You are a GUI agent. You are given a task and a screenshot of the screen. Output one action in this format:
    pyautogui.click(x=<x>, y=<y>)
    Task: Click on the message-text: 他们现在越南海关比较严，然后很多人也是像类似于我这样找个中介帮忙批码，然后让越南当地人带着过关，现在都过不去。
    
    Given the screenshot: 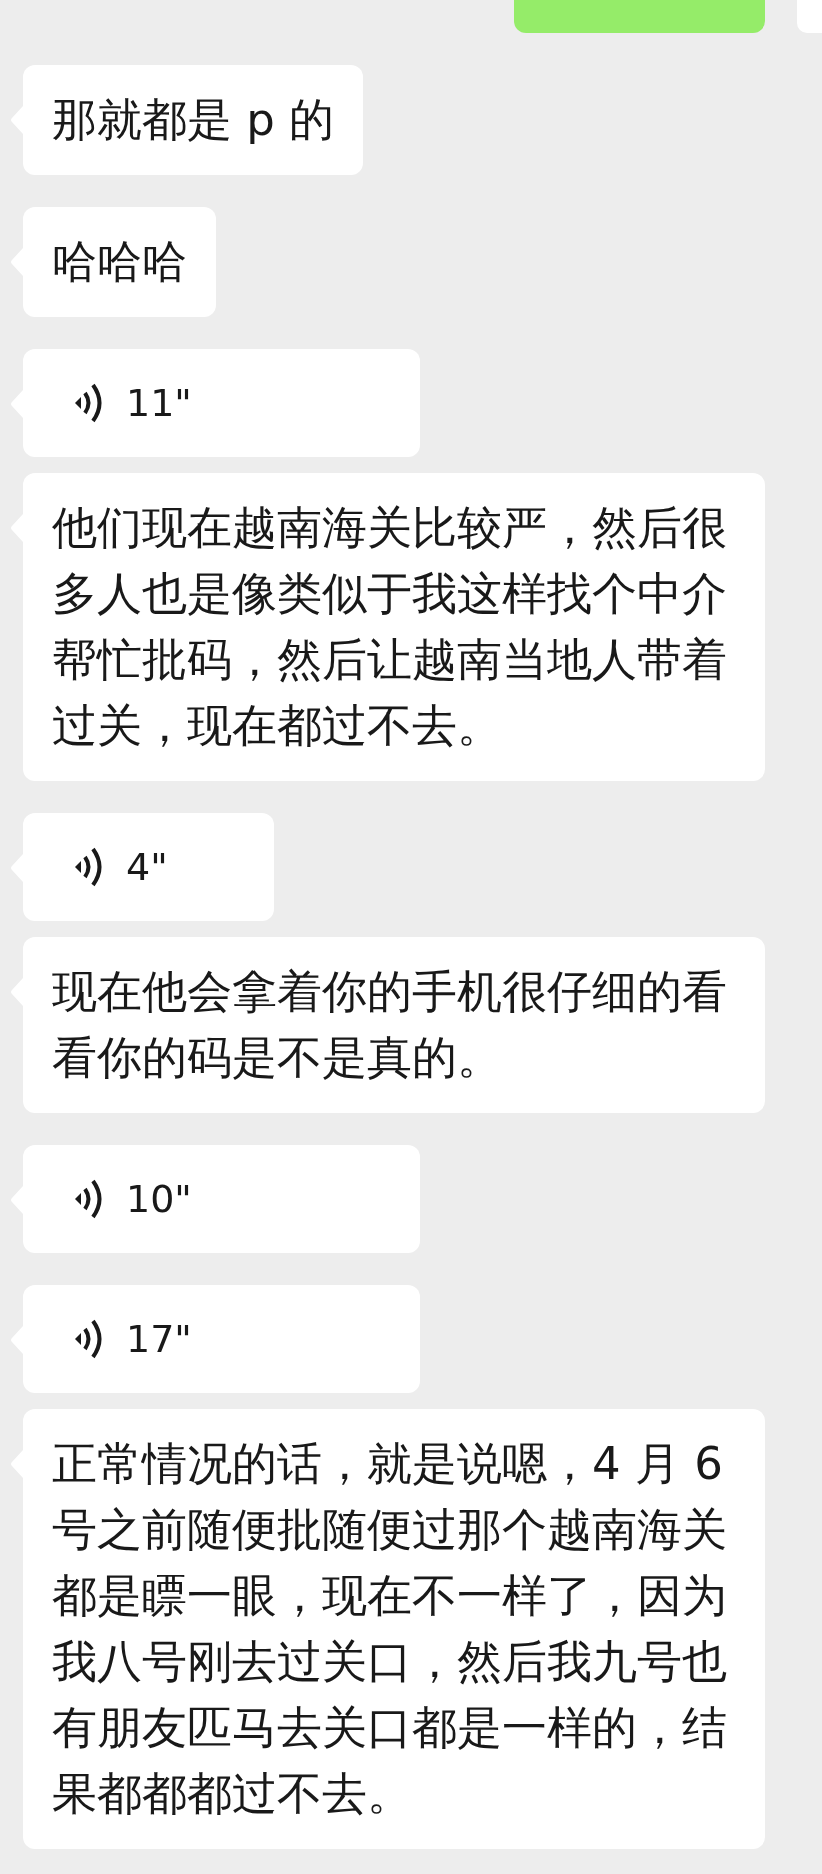 What is the action you would take?
    pyautogui.click(x=389, y=627)
    